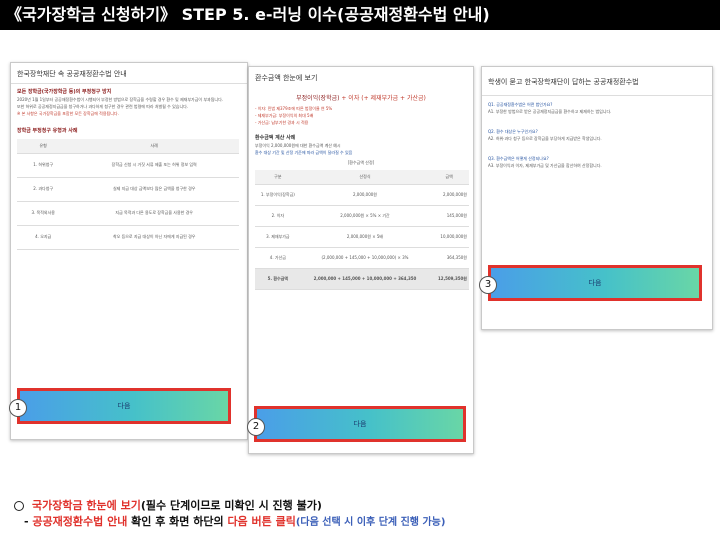 This screenshot has height=540, width=720. Describe the element at coordinates (362, 237) in the screenshot. I see `table-row: 3. 제재부가금 2,000,000원 × 5배 10,000,000원` at that location.